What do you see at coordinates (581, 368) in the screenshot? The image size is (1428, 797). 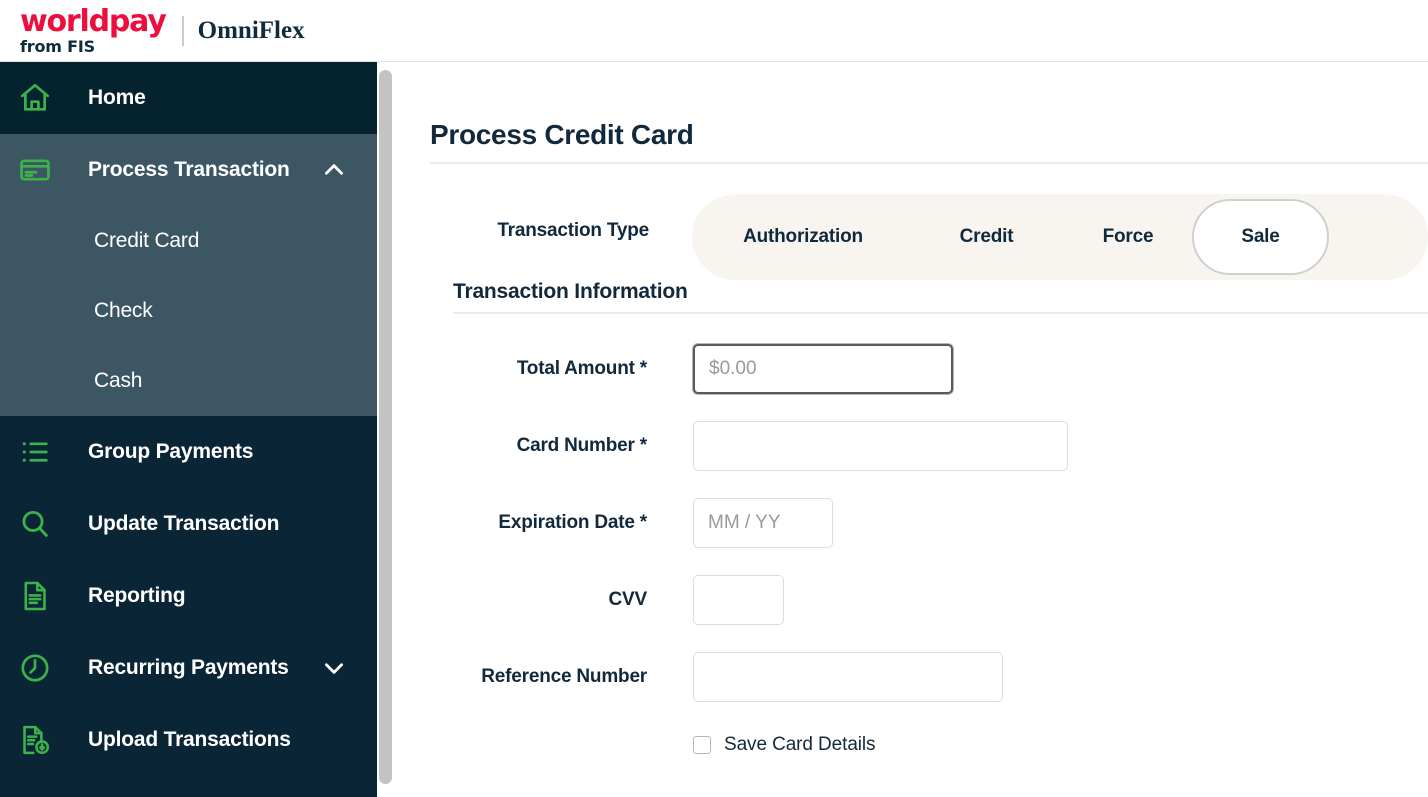 I see `total-amount-label: Total Amount *` at bounding box center [581, 368].